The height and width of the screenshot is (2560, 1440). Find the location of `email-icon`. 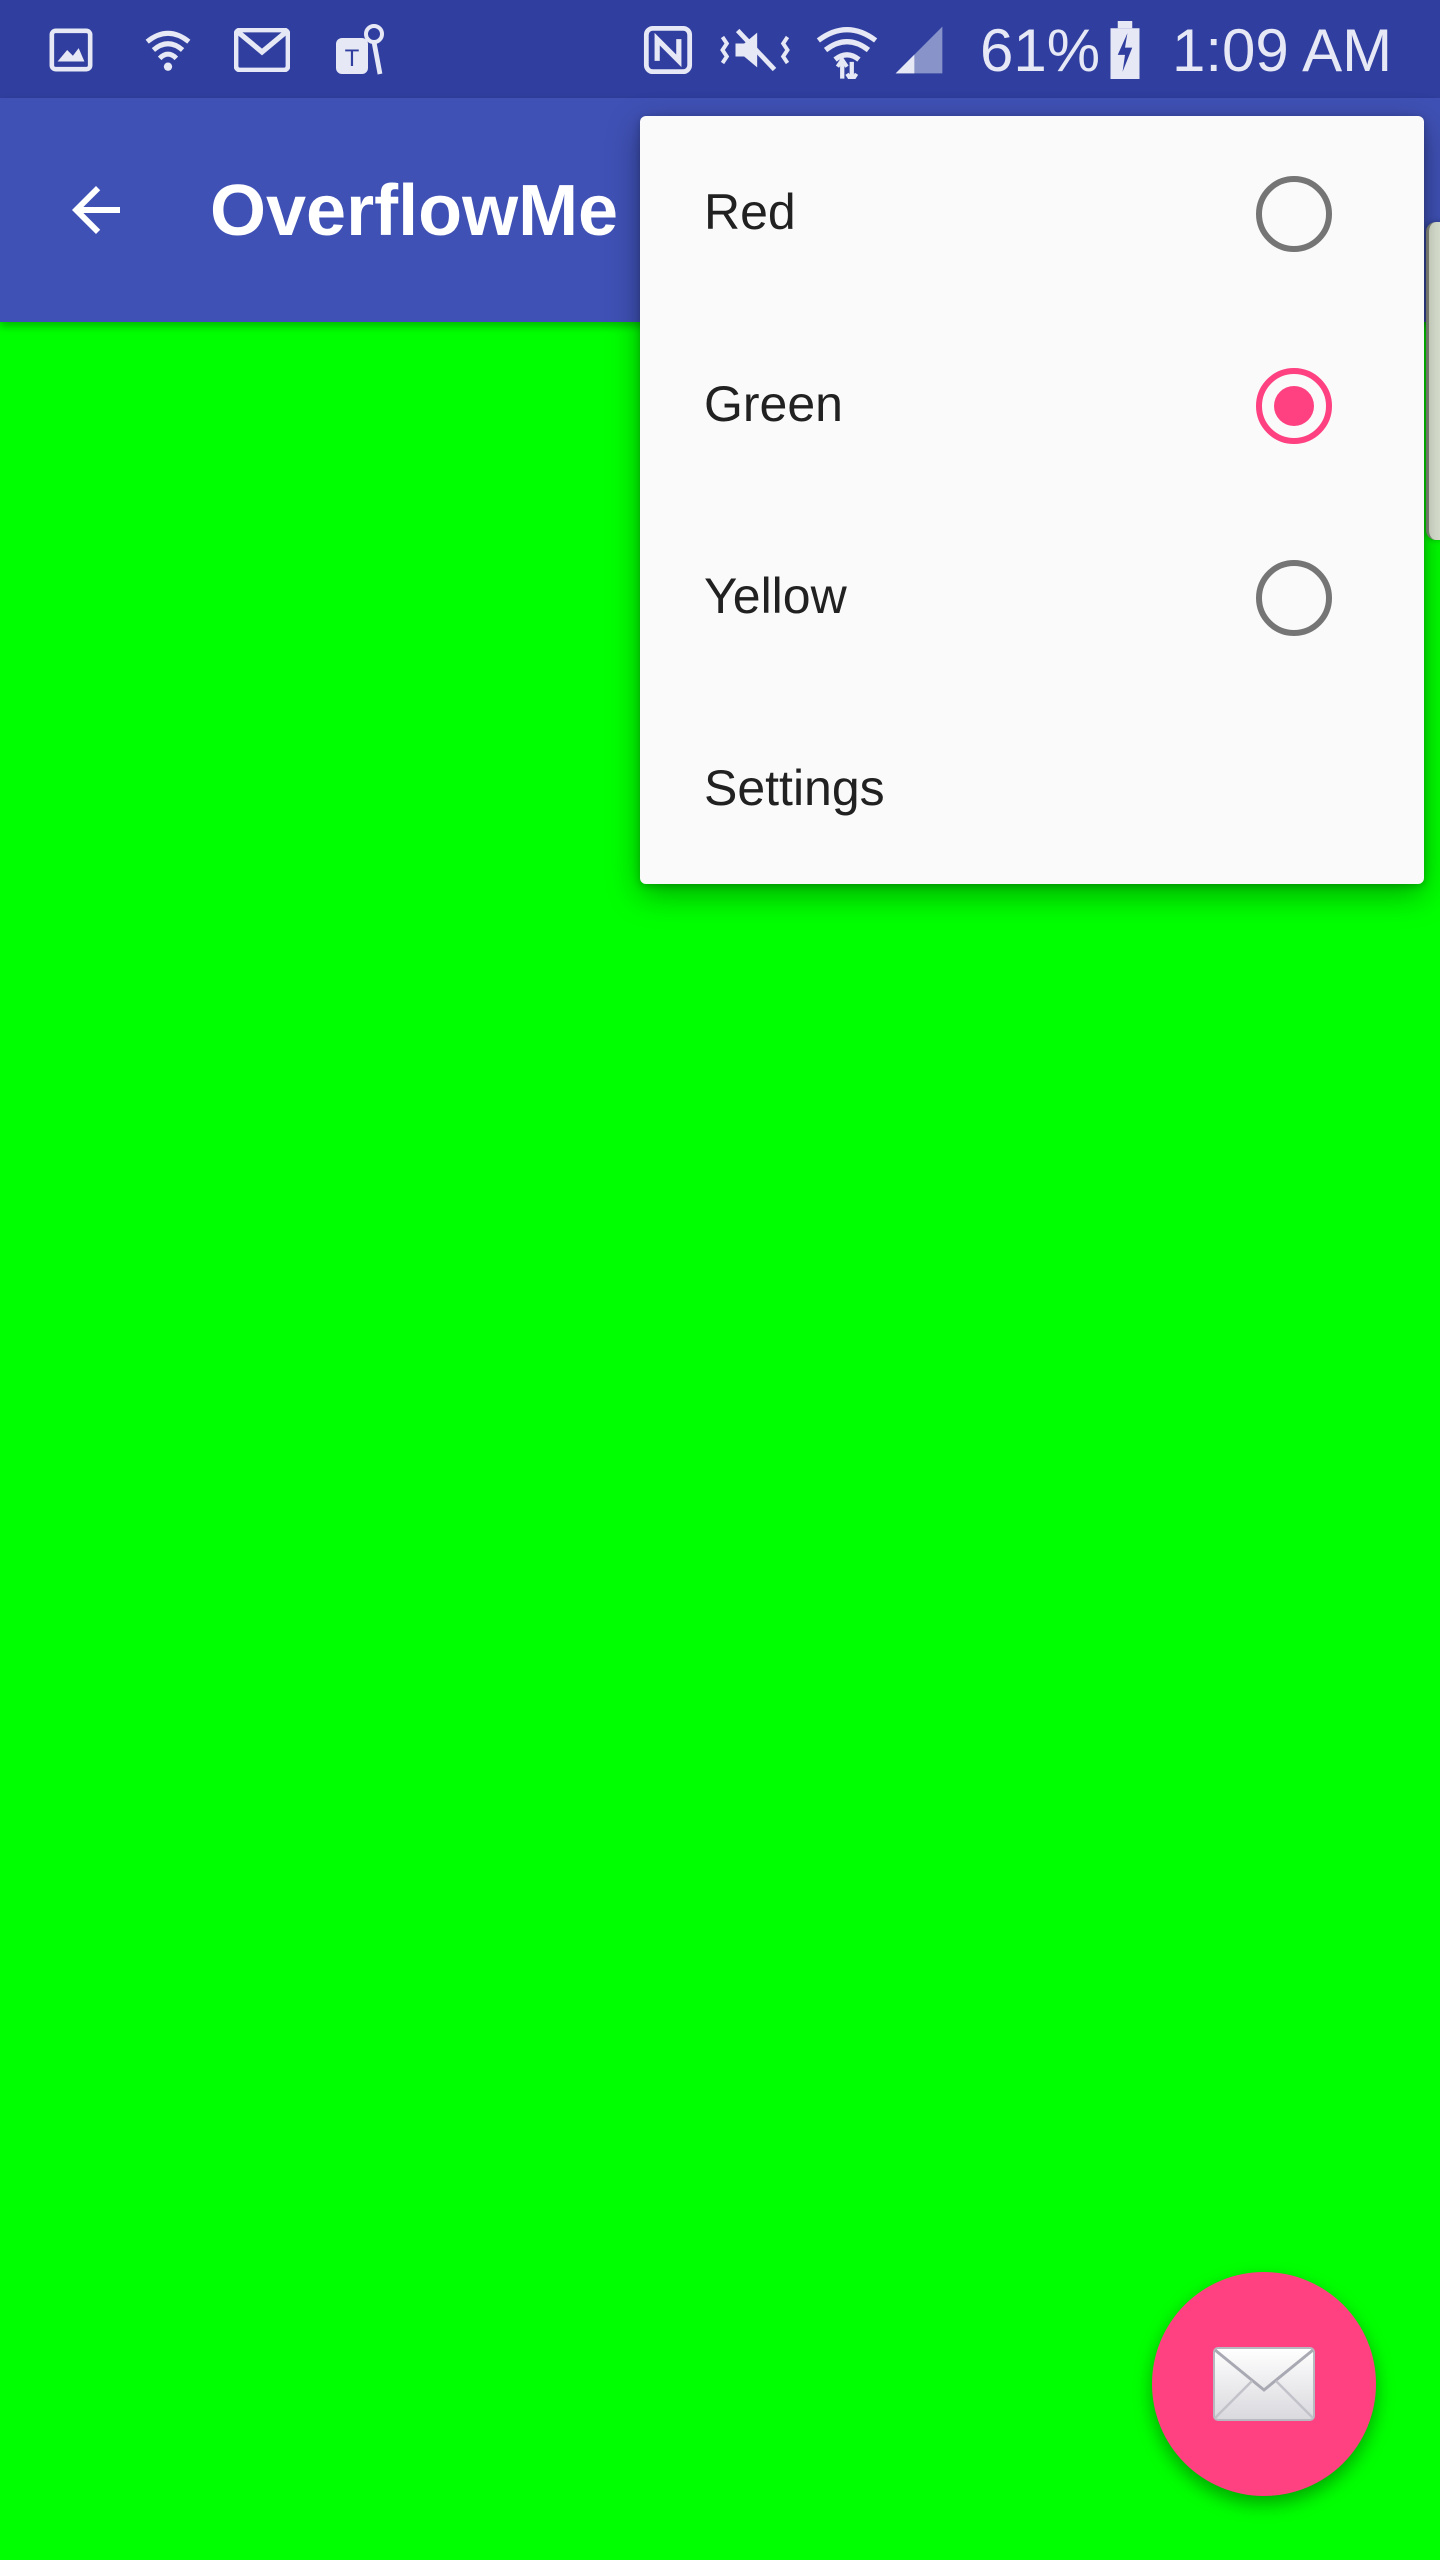

email-icon is located at coordinates (1264, 2384).